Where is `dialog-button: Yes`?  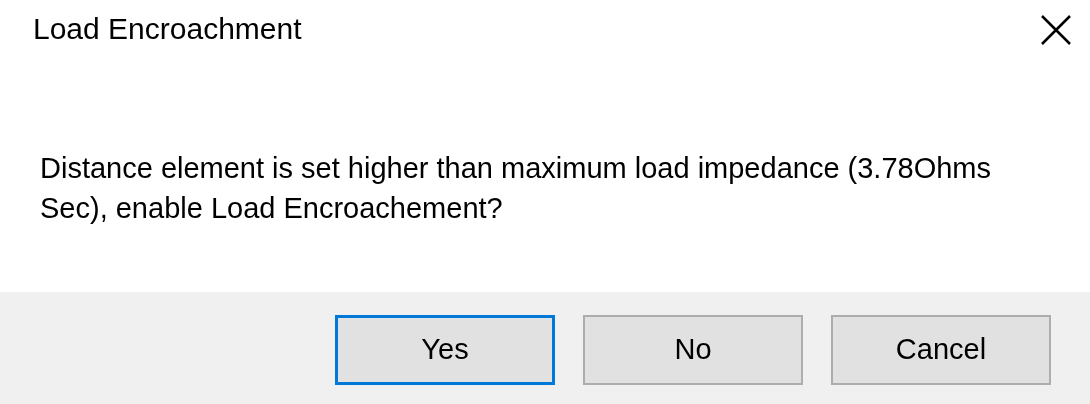
dialog-button: Yes is located at coordinates (445, 350).